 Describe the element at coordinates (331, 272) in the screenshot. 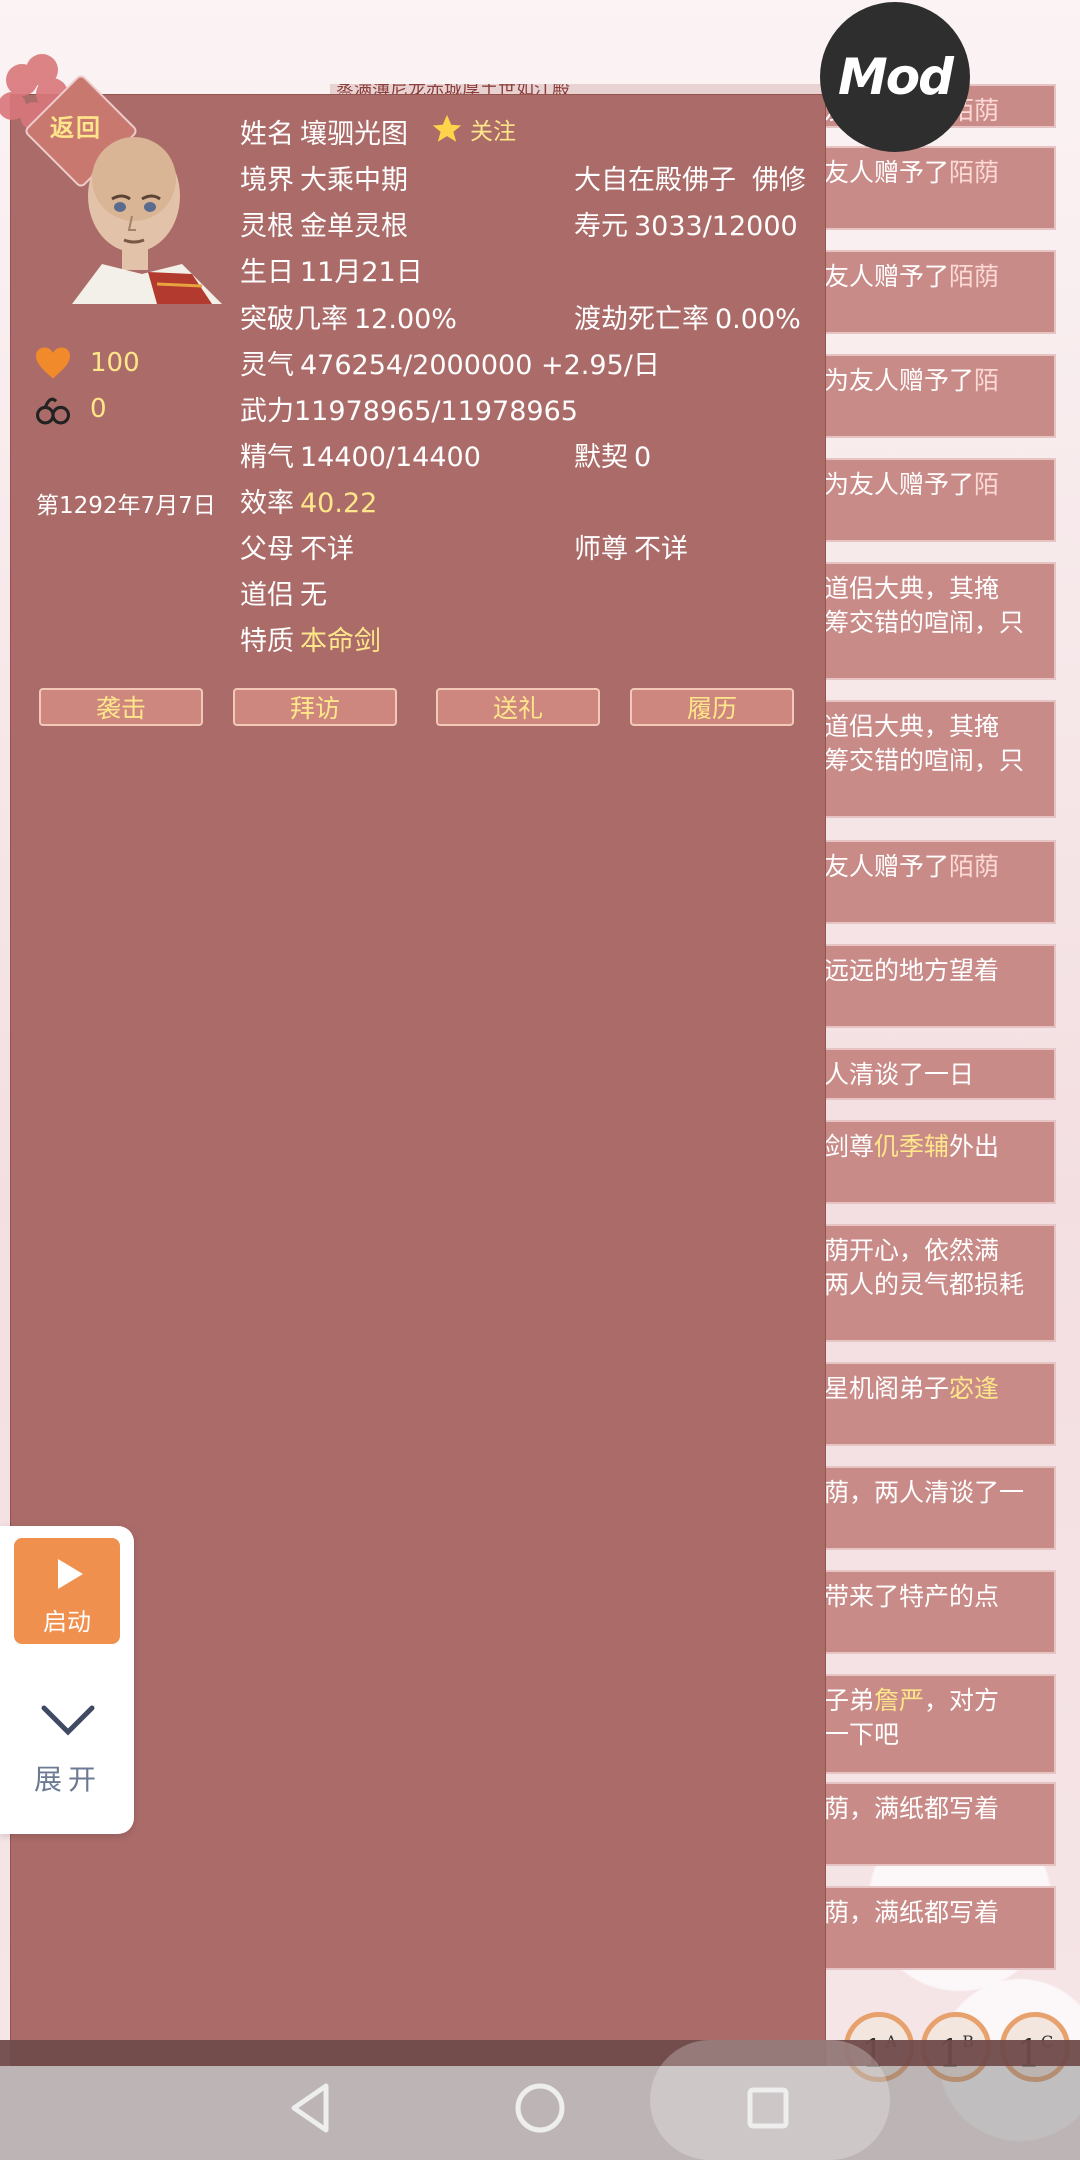

I see `birthday-row: 生日 11月21日` at that location.